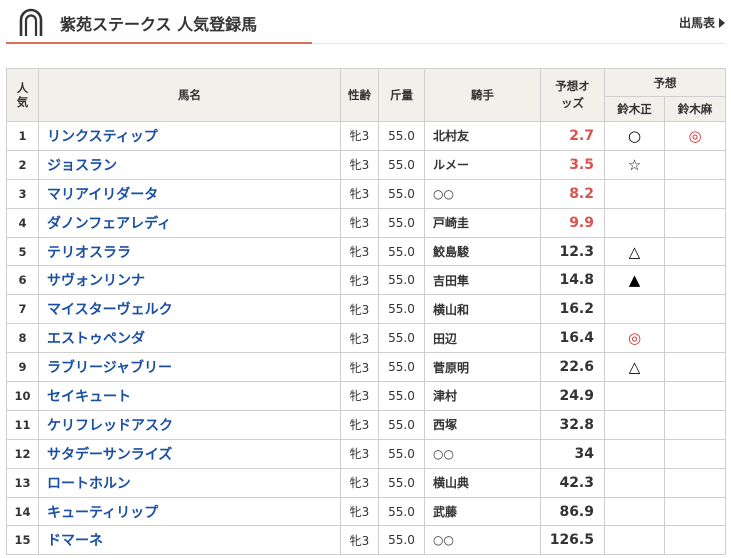 Image resolution: width=731 pixels, height=558 pixels. I want to click on horse-name-link: セイキュート, so click(189, 396).